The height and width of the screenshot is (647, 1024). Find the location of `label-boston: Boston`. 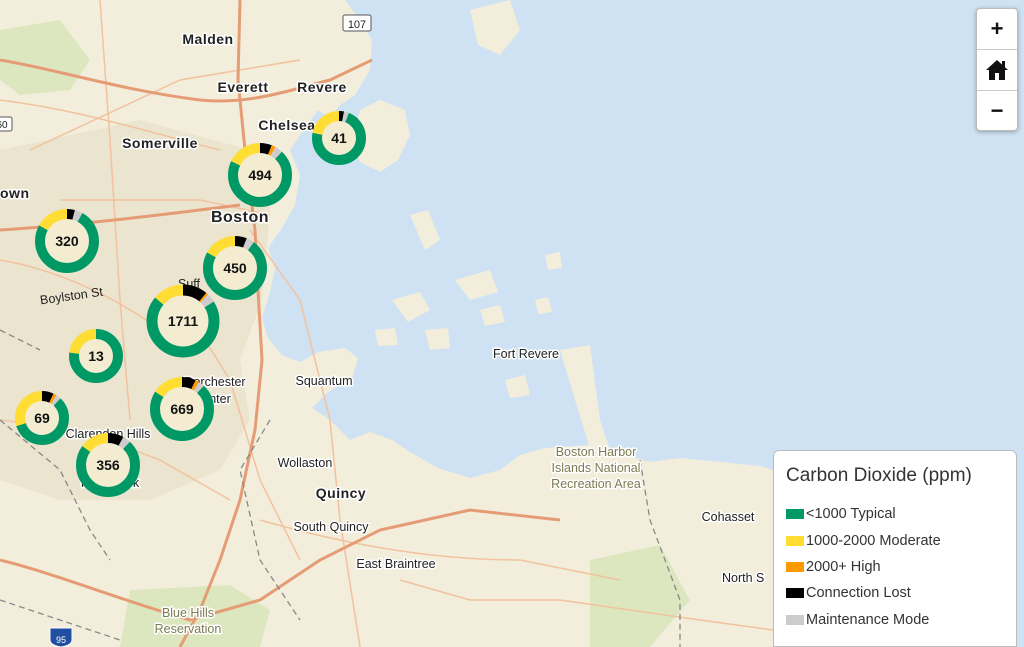

label-boston: Boston is located at coordinates (240, 217).